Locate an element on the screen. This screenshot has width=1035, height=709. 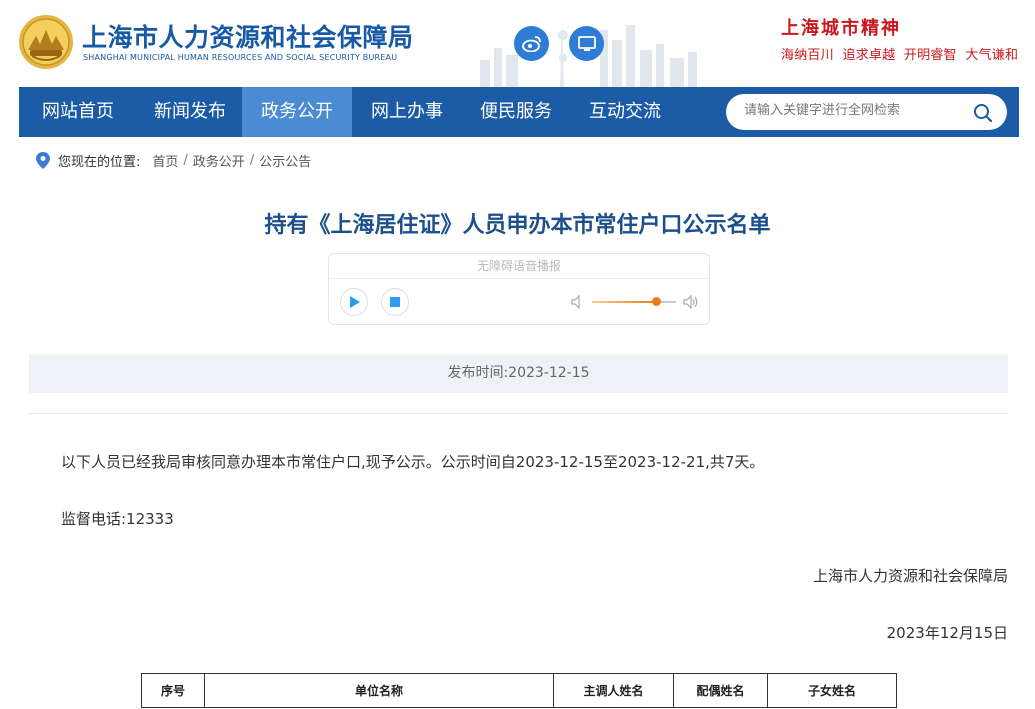
monitor-icon is located at coordinates (586, 43).